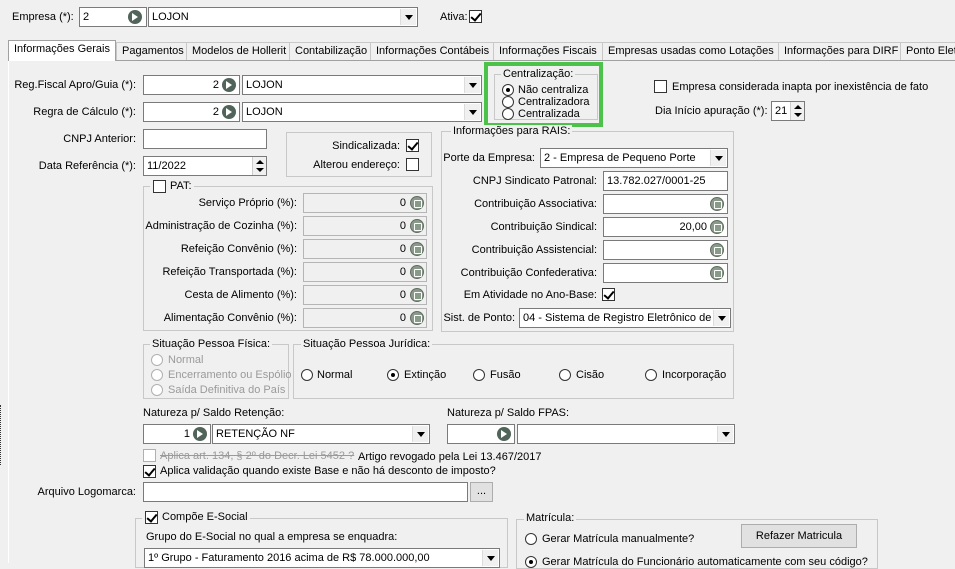 Image resolution: width=955 pixels, height=569 pixels. I want to click on contrib-associativa-input, so click(665, 204).